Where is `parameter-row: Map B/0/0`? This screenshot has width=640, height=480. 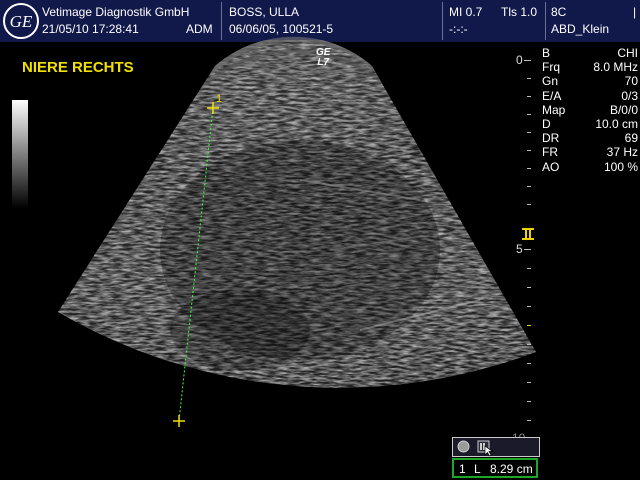
parameter-row: Map B/0/0 is located at coordinates (590, 110).